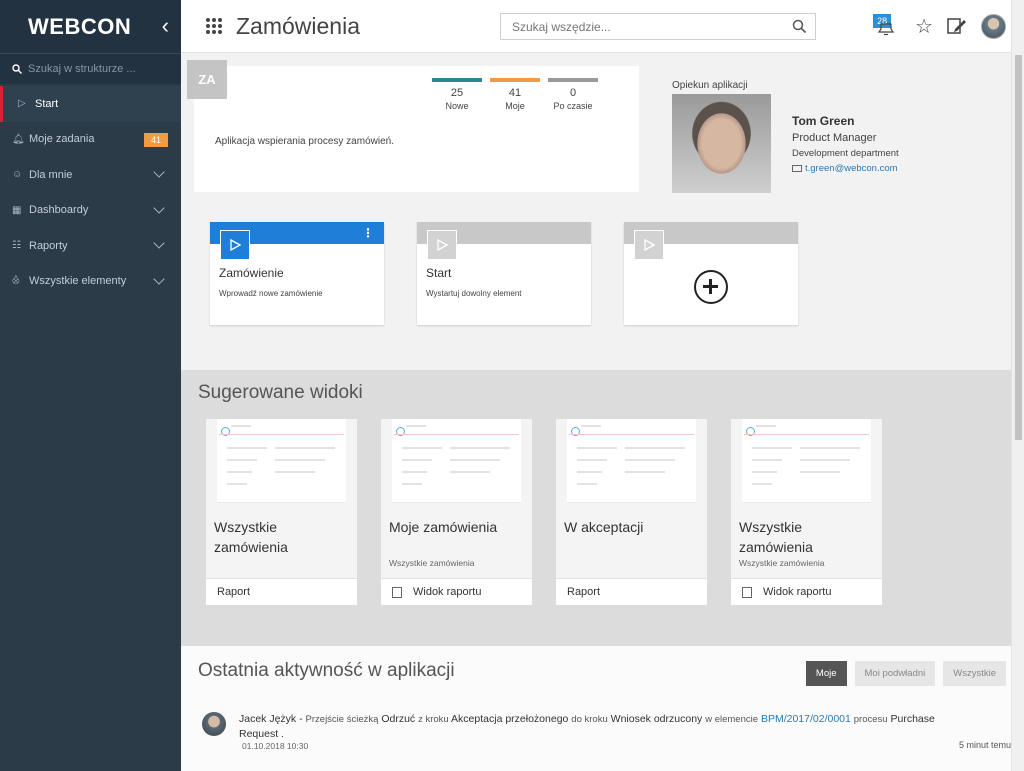  Describe the element at coordinates (443, 527) in the screenshot. I see `view-title: Moje zamówienia` at that location.